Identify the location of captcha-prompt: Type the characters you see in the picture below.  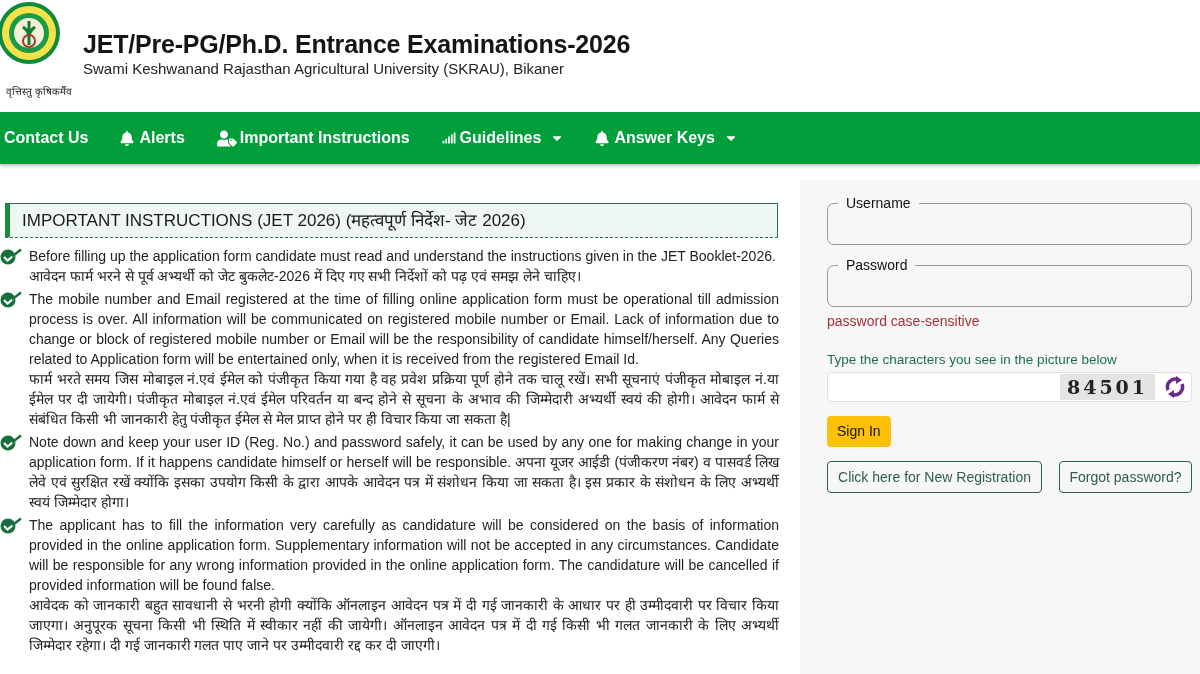
(972, 360).